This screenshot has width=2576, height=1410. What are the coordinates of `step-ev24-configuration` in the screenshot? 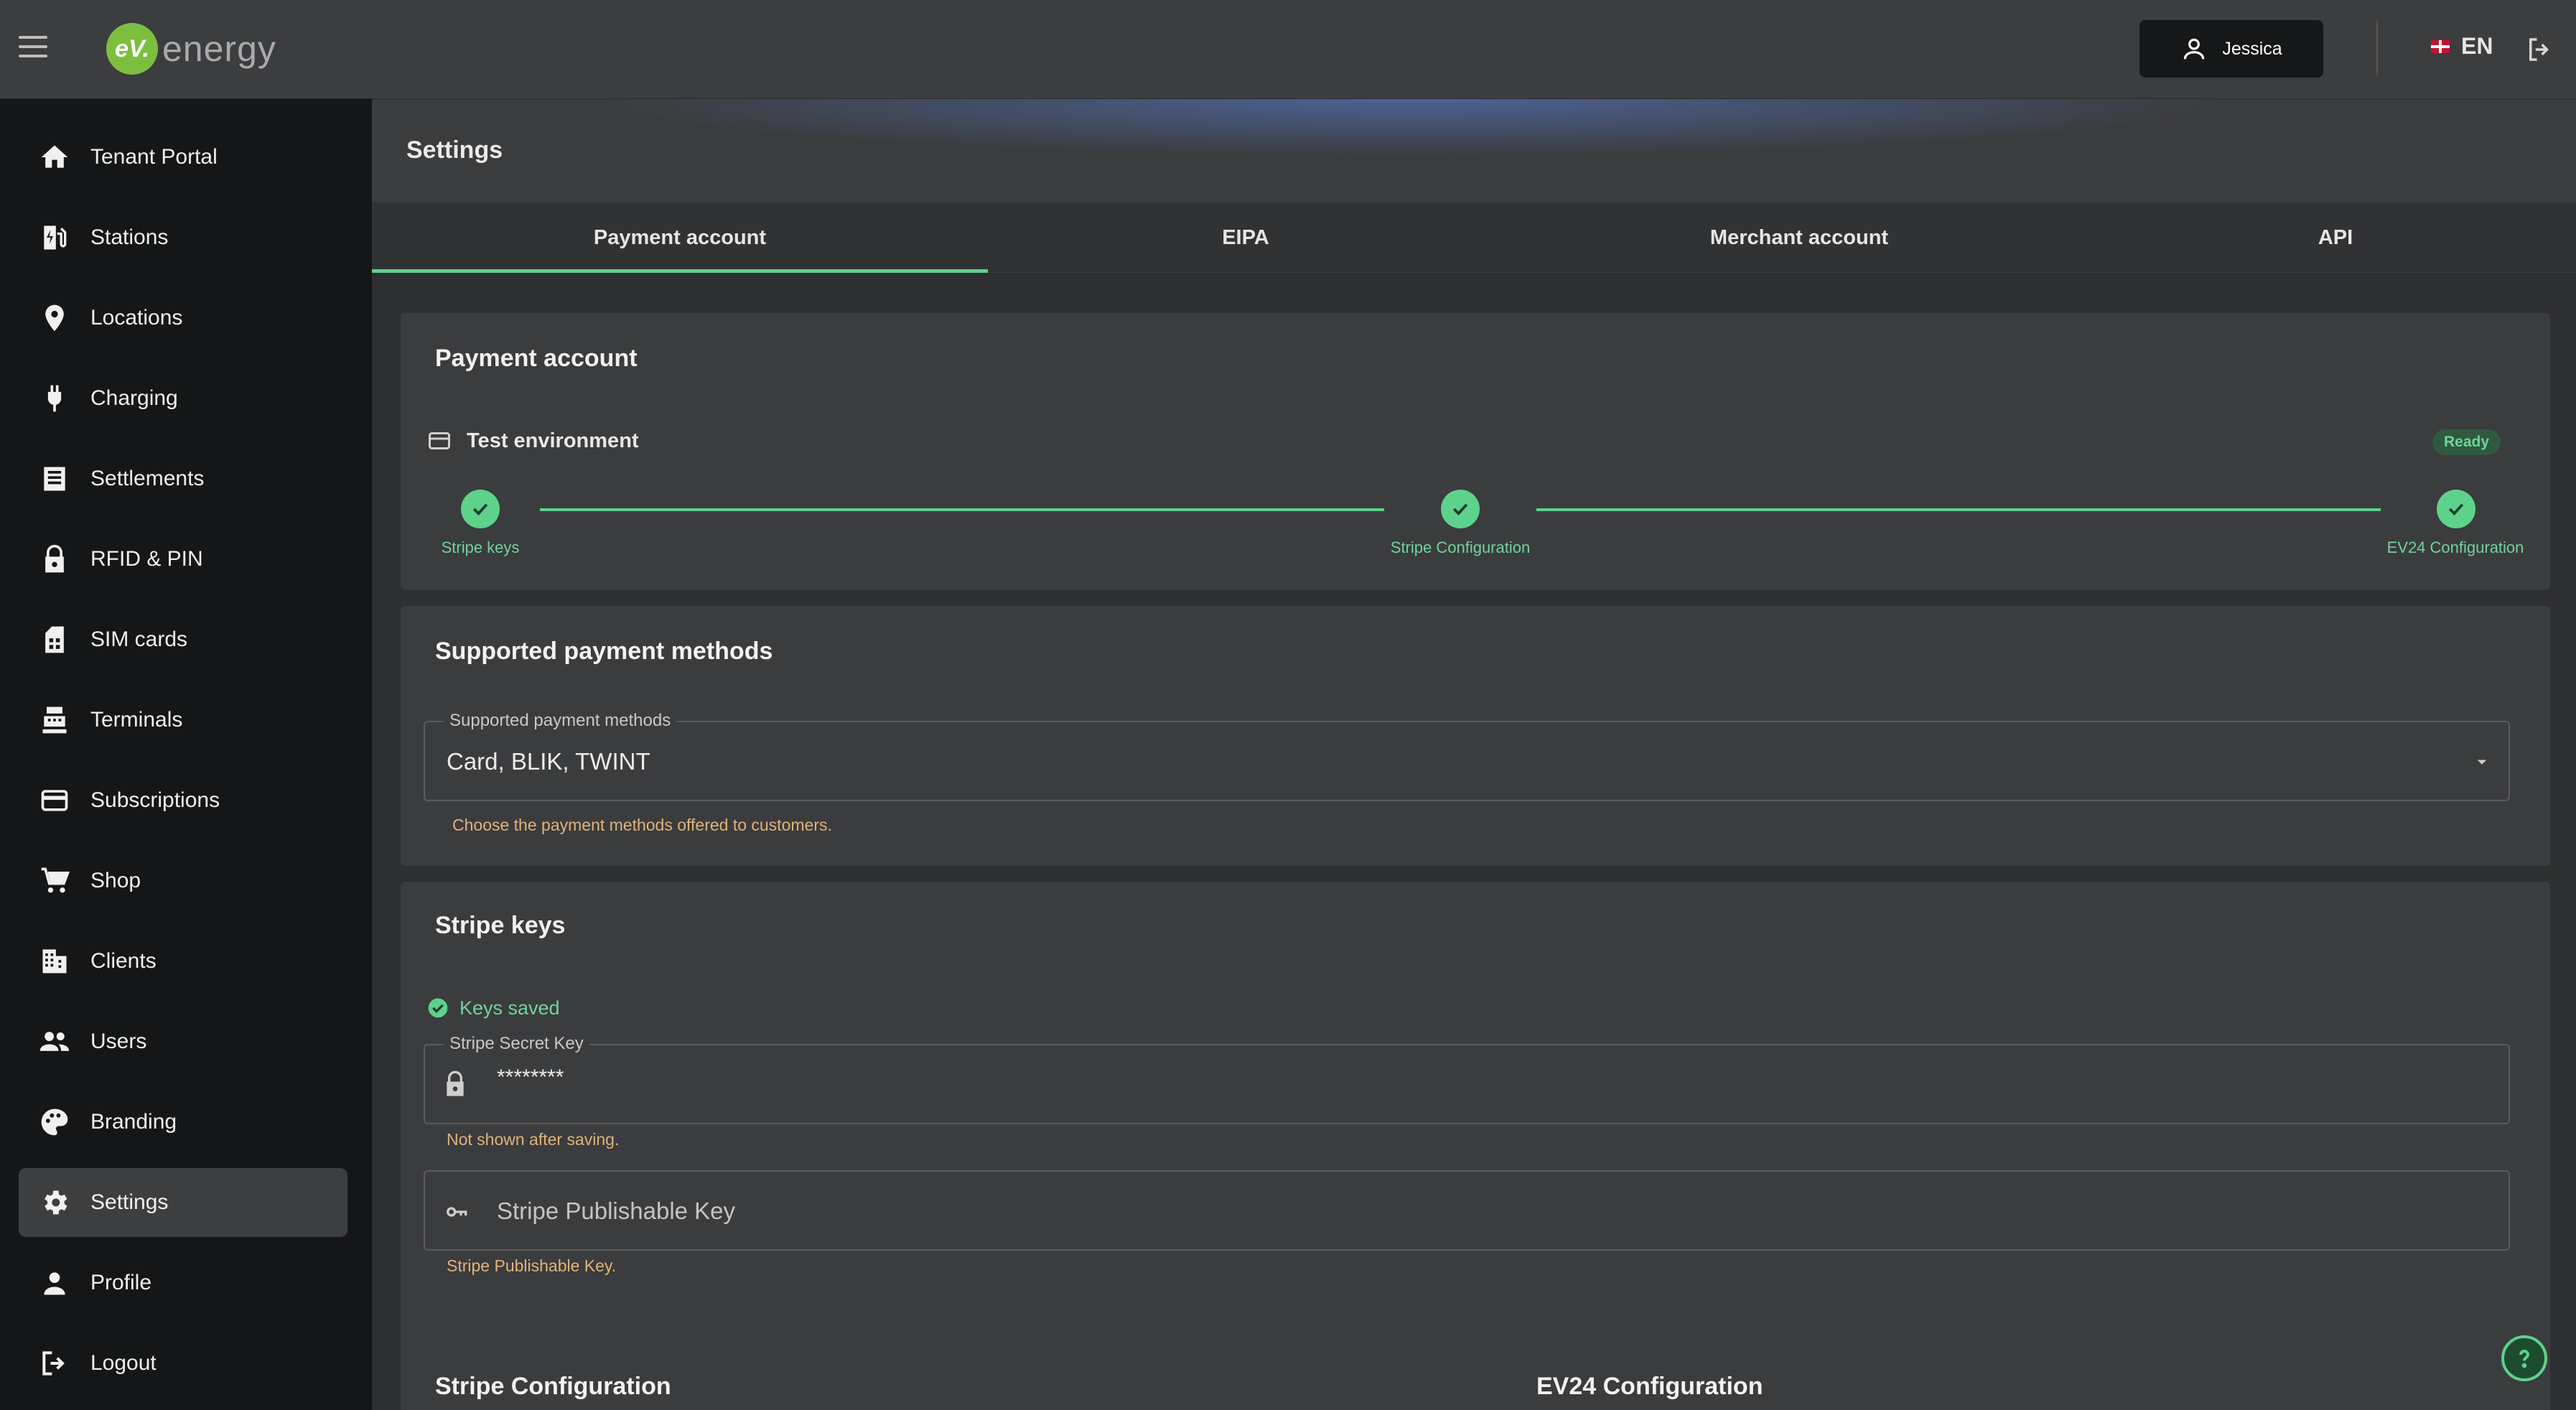 It's located at (2456, 509).